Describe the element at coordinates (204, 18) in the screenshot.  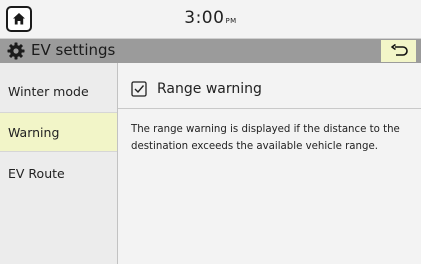
I see `clock-time: 3:00` at that location.